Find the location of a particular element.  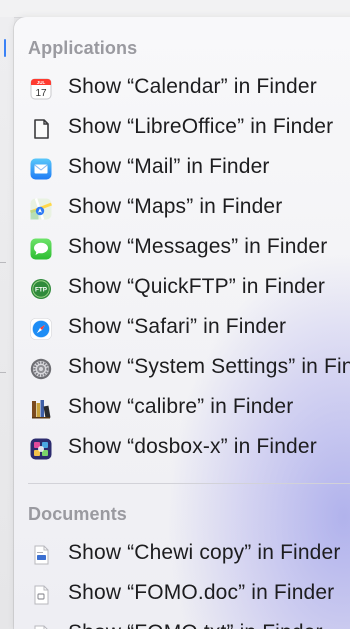

menu-item-label: Show “LibreOffice” in Finder is located at coordinates (201, 126).